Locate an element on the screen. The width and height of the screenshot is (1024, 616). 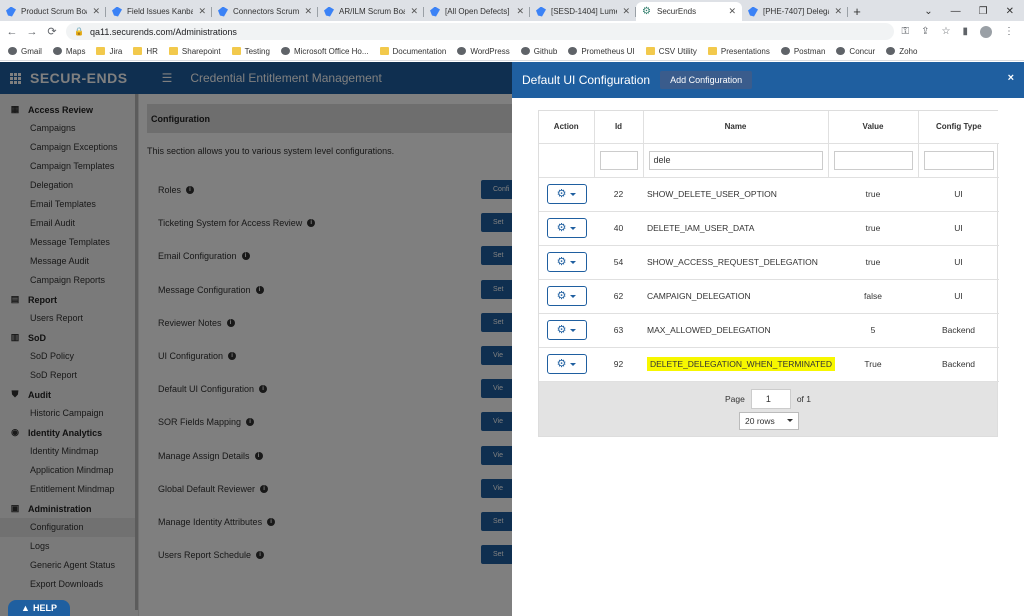
browser-tab: [SESD-1404] Lumeri ✕ is located at coordinates (583, 11).